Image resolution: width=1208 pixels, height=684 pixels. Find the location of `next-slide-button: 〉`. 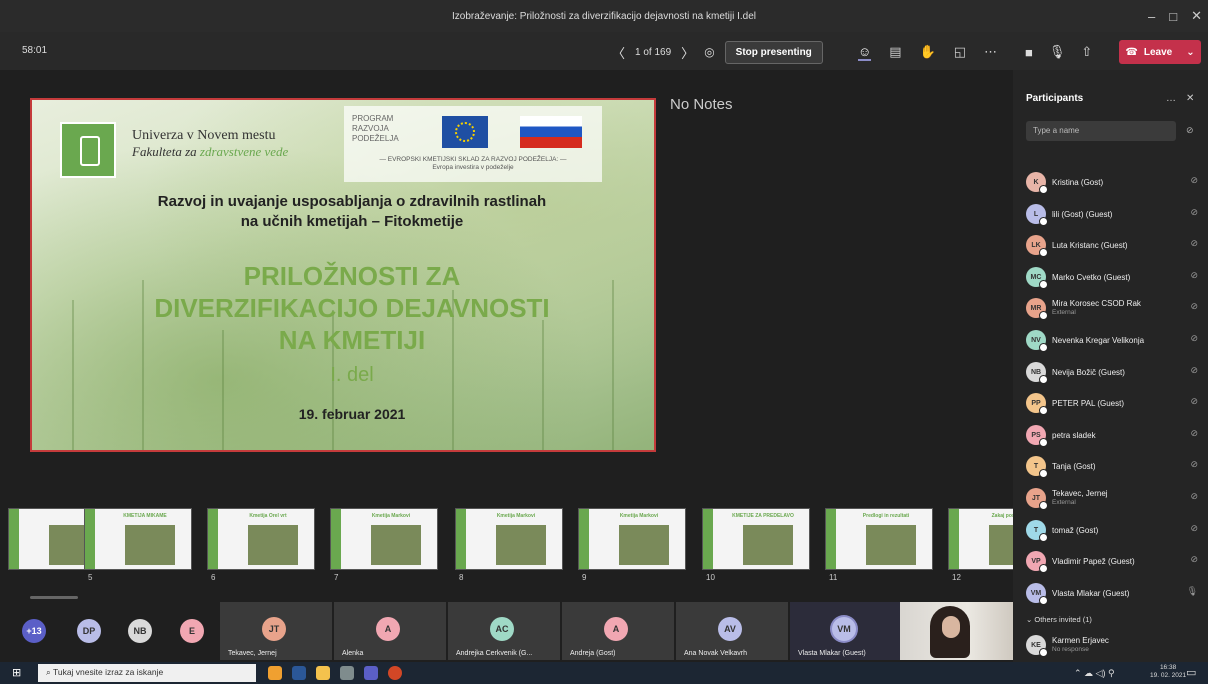

next-slide-button: 〉 is located at coordinates (687, 52).